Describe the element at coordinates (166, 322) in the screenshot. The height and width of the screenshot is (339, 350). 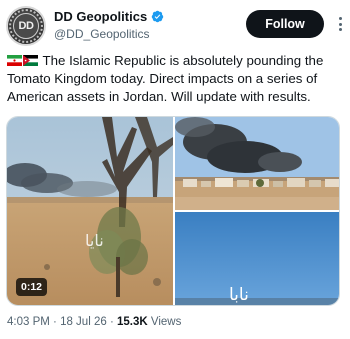
I see `views-label: Views` at that location.